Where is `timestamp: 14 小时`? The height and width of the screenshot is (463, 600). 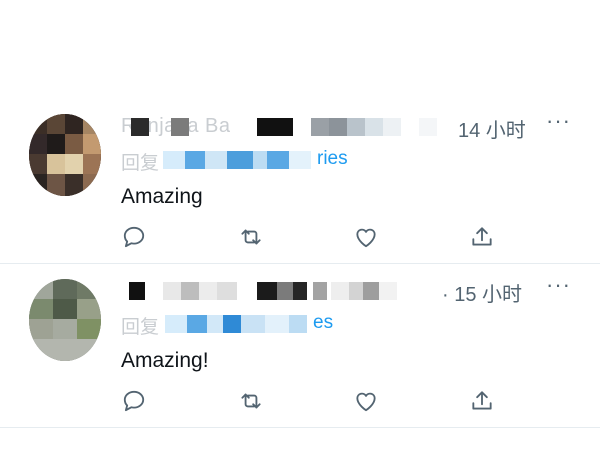
timestamp: 14 小时 is located at coordinates (492, 128).